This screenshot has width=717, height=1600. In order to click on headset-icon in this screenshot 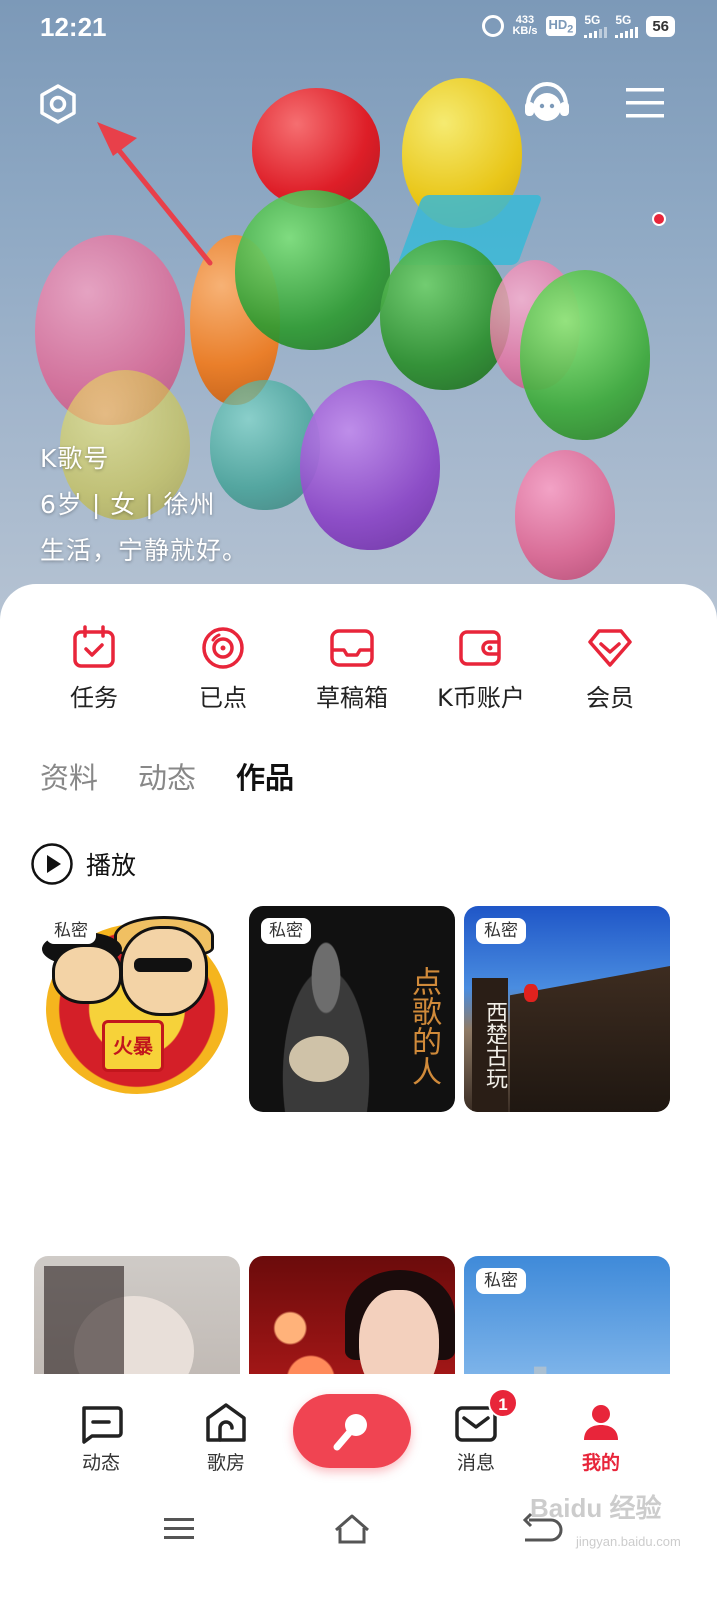, I will do `click(547, 103)`.